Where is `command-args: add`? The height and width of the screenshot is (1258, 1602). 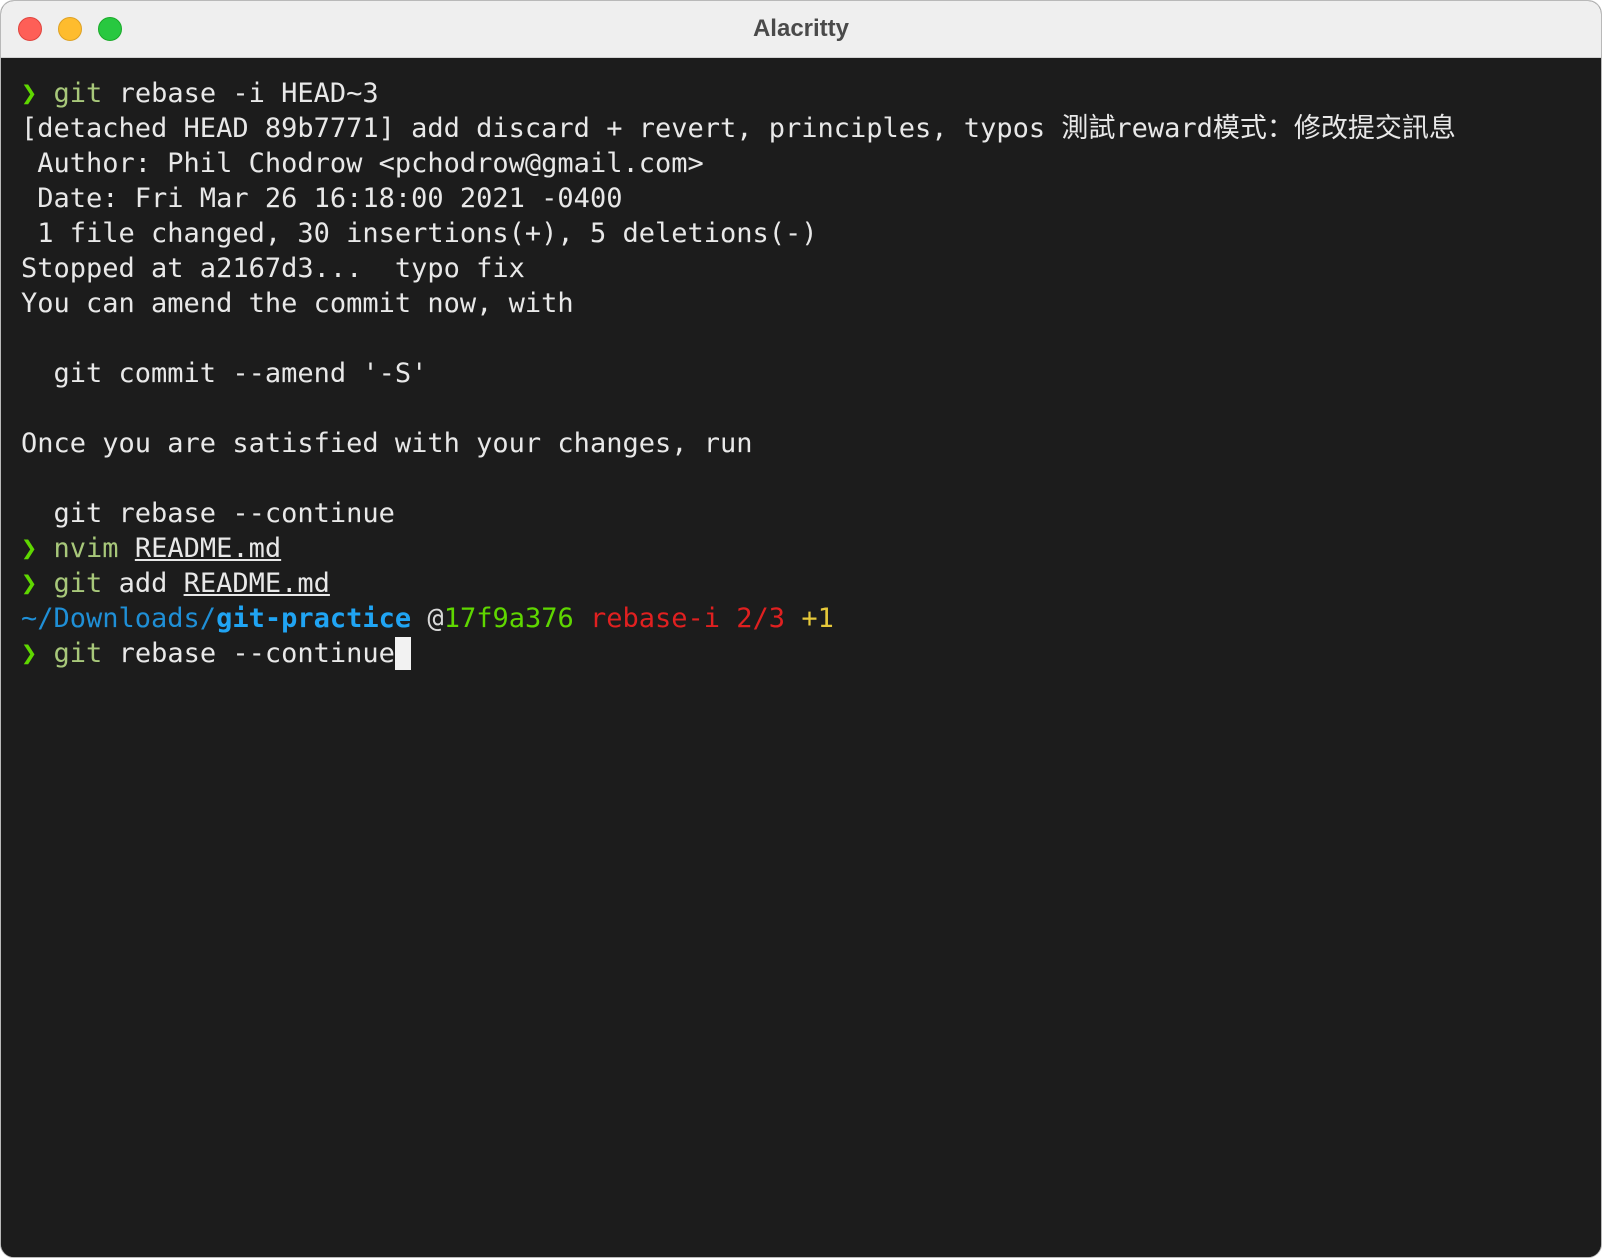 command-args: add is located at coordinates (143, 583).